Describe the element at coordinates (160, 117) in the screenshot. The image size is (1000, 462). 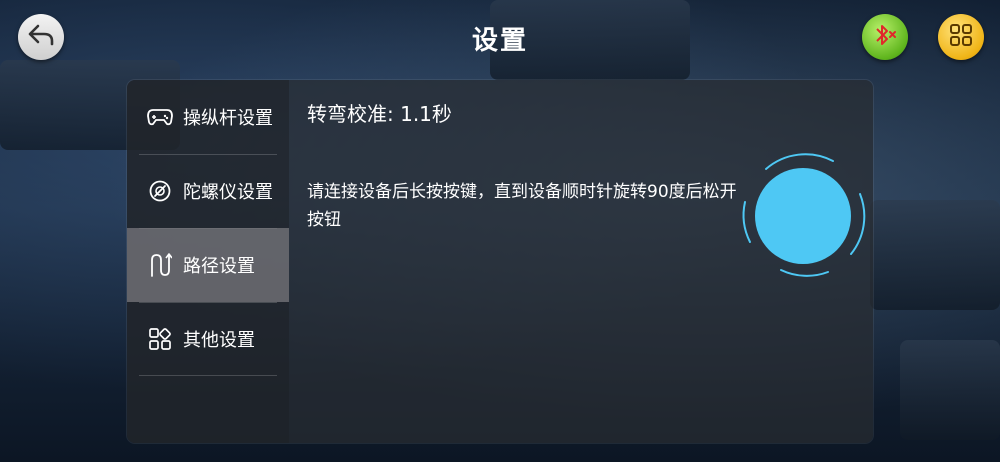
I see `gamepad-icon` at that location.